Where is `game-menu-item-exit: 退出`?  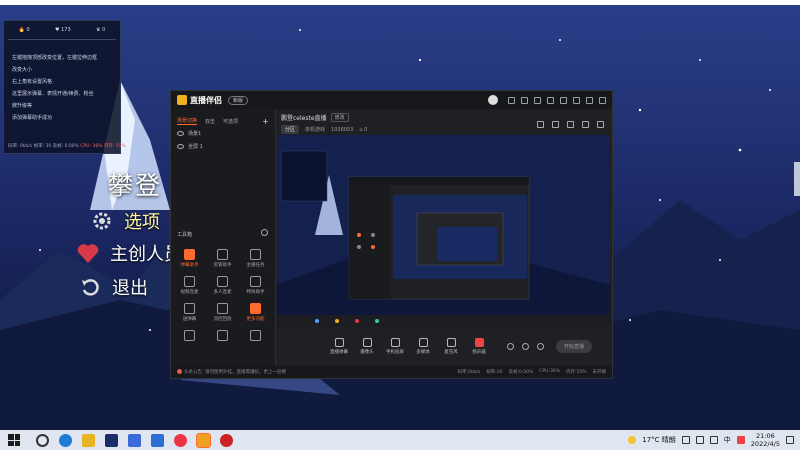
game-menu-item-exit: 退出 is located at coordinates (113, 287).